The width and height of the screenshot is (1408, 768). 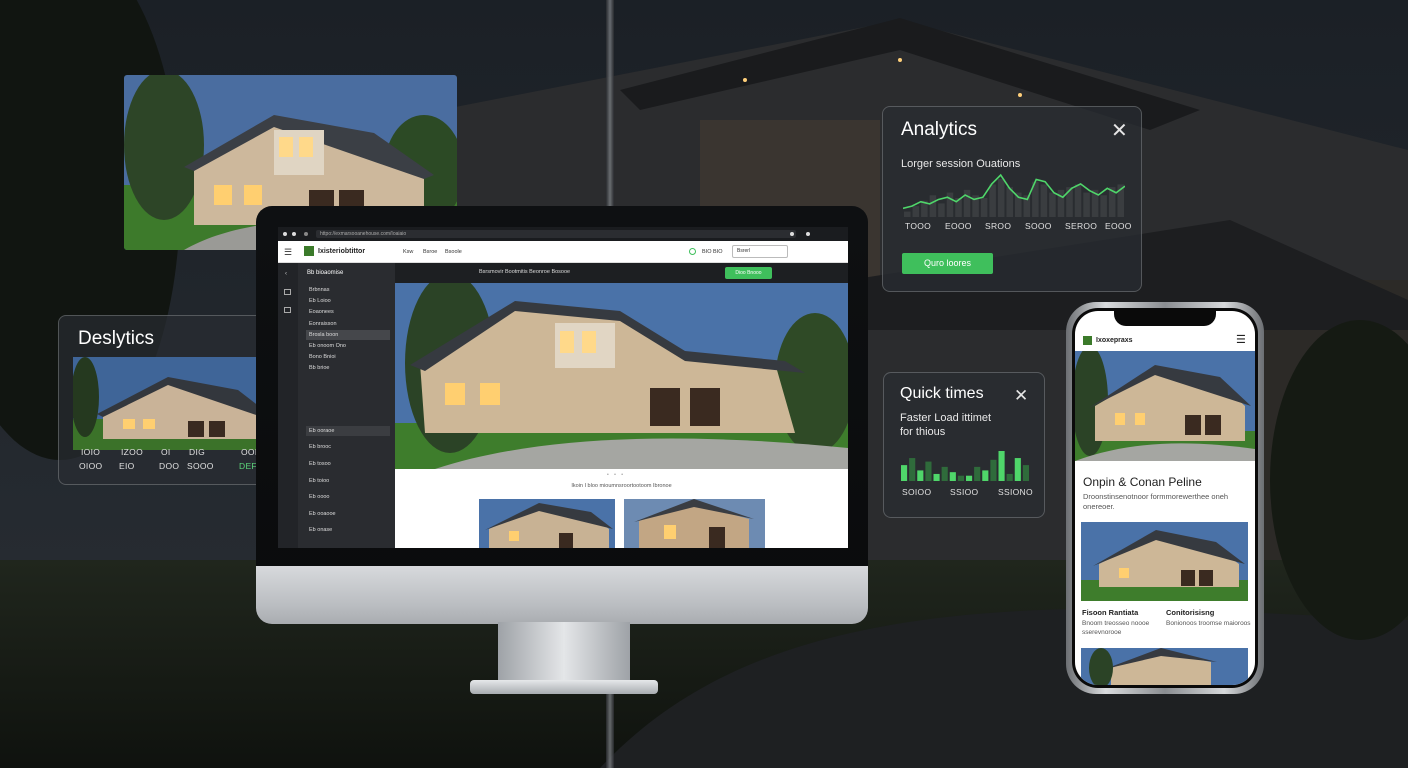 What do you see at coordinates (942, 393) in the screenshot?
I see `quick-times-title: Quick times` at bounding box center [942, 393].